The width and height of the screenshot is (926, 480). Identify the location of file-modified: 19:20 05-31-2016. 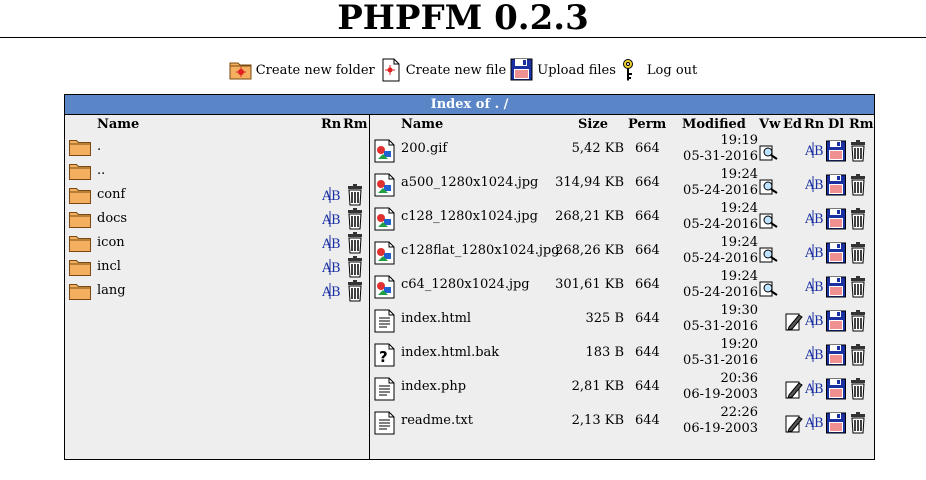
(716, 353).